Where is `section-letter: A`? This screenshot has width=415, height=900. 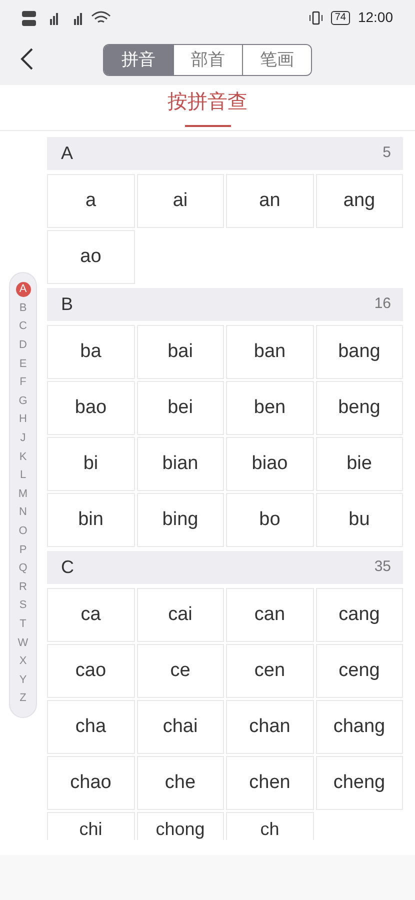 section-letter: A is located at coordinates (67, 153).